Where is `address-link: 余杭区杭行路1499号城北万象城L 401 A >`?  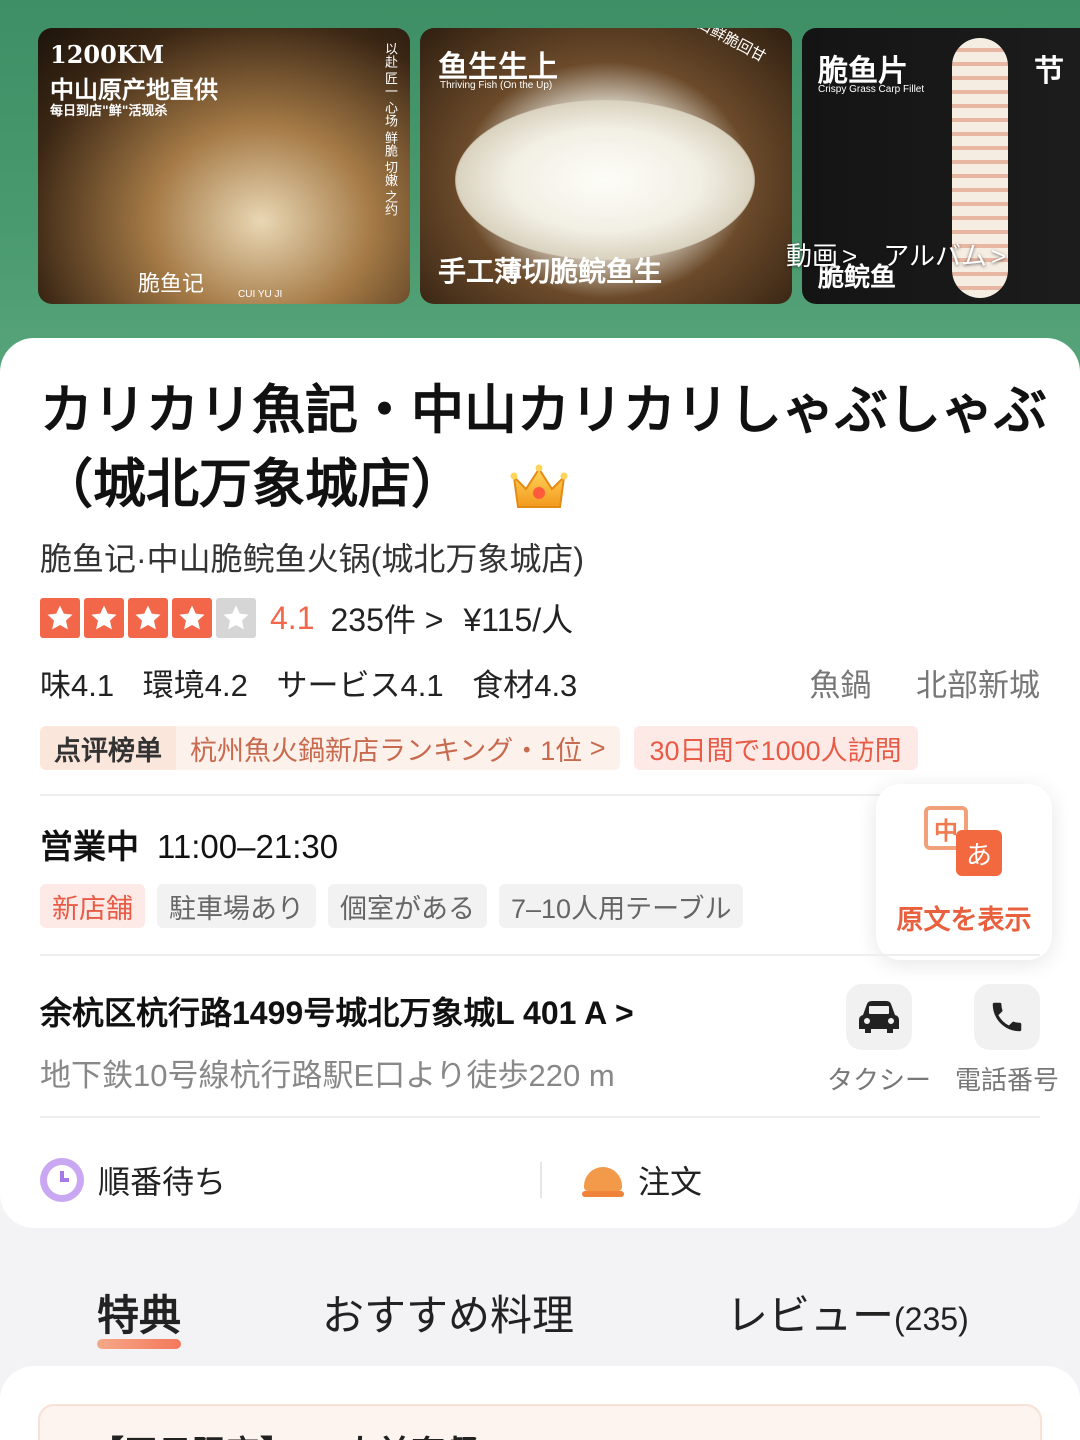 address-link: 余杭区杭行路1499号城北万象城L 401 A > is located at coordinates (337, 1011).